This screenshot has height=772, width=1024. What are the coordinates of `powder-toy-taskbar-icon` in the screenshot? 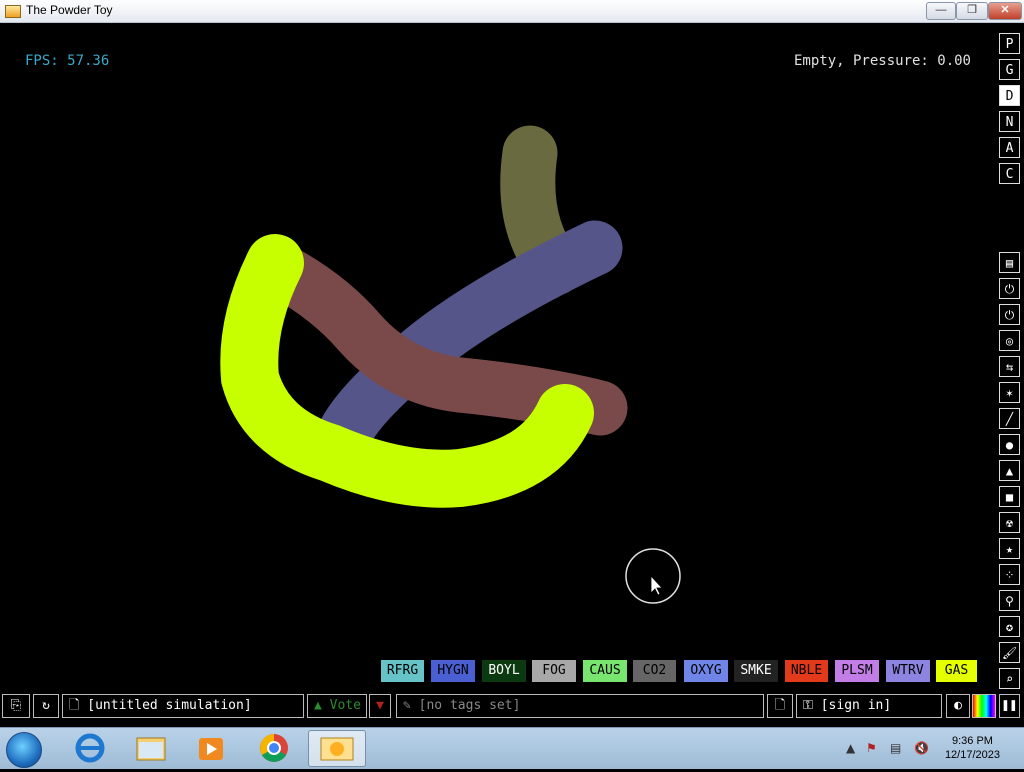 It's located at (337, 748).